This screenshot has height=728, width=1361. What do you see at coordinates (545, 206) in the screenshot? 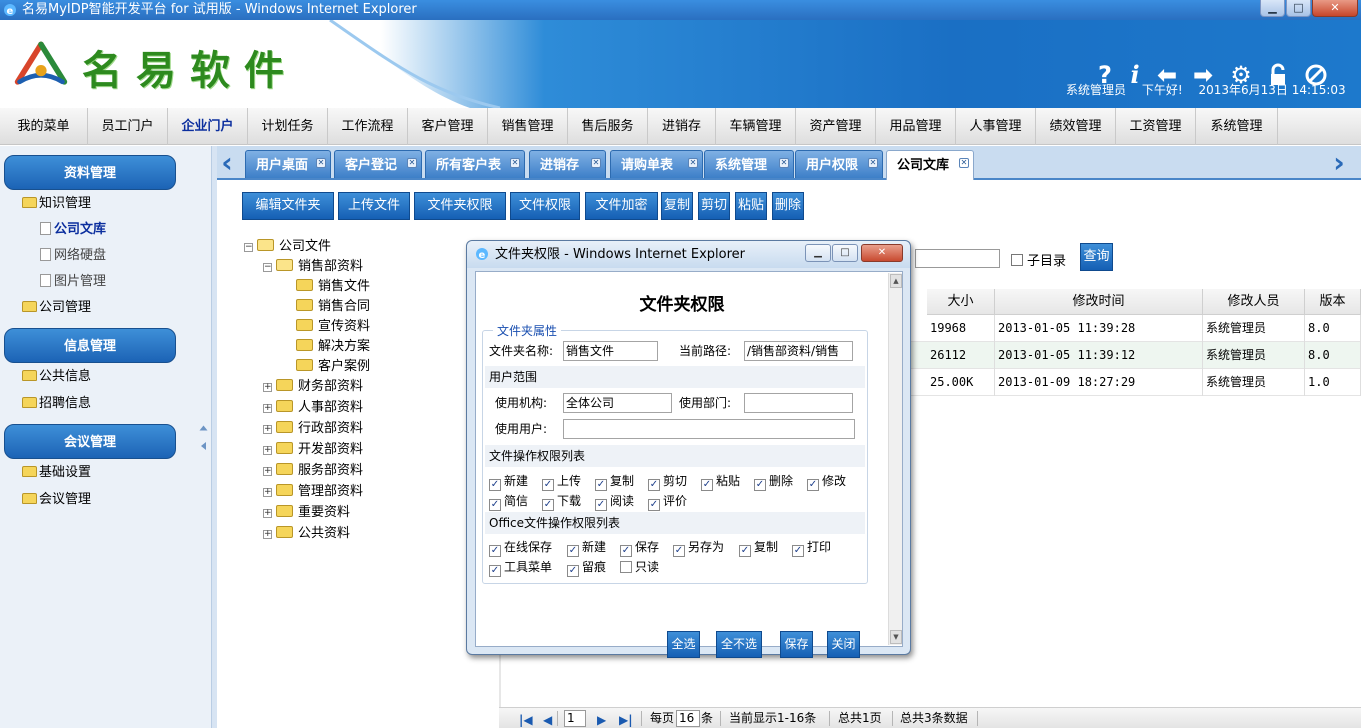
I see `file-permission-button: 文件权限` at bounding box center [545, 206].